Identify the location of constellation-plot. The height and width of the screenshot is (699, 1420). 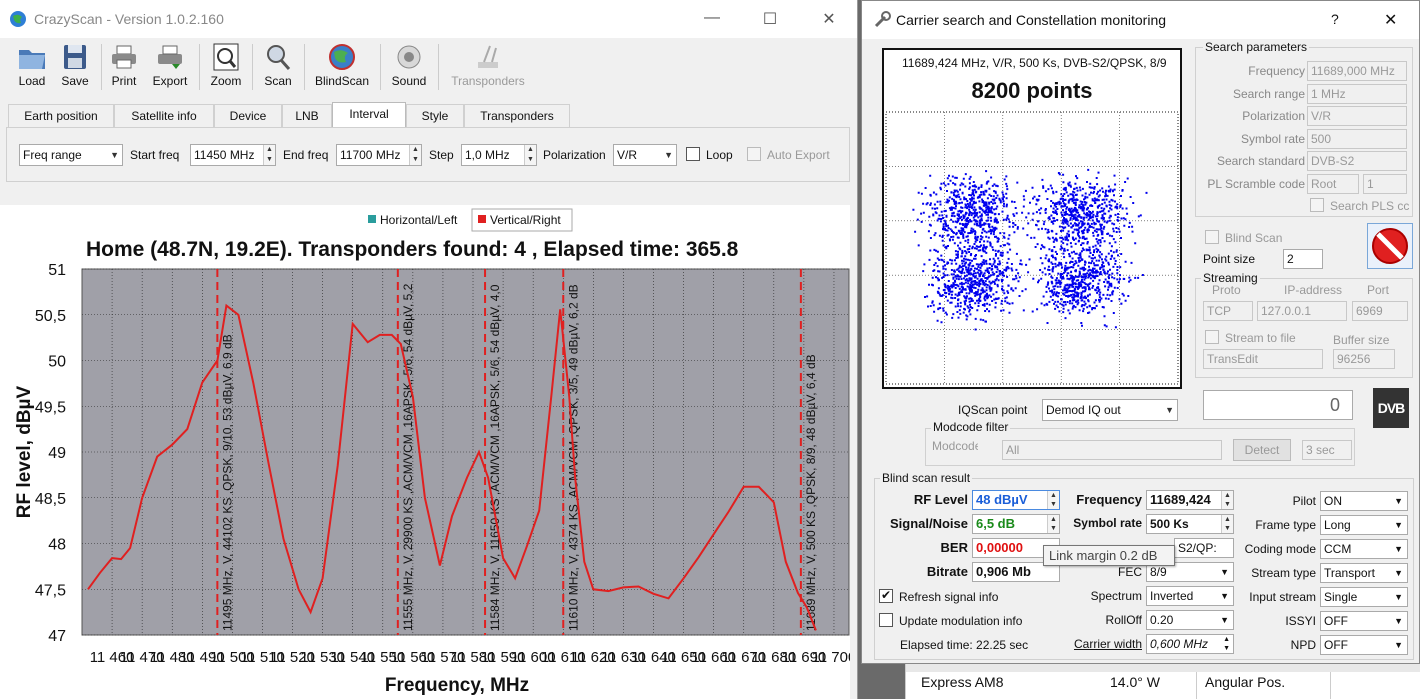
(1032, 248).